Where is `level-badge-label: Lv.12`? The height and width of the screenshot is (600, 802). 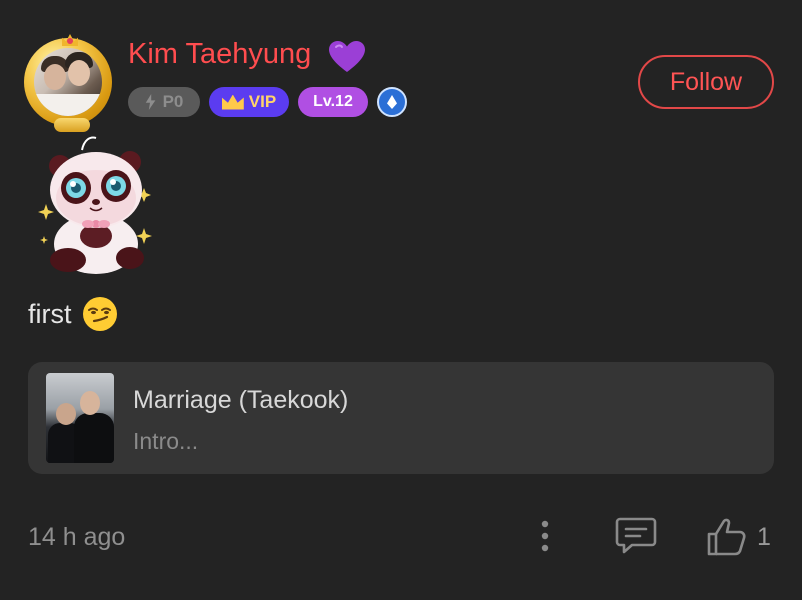 level-badge-label: Lv.12 is located at coordinates (333, 101).